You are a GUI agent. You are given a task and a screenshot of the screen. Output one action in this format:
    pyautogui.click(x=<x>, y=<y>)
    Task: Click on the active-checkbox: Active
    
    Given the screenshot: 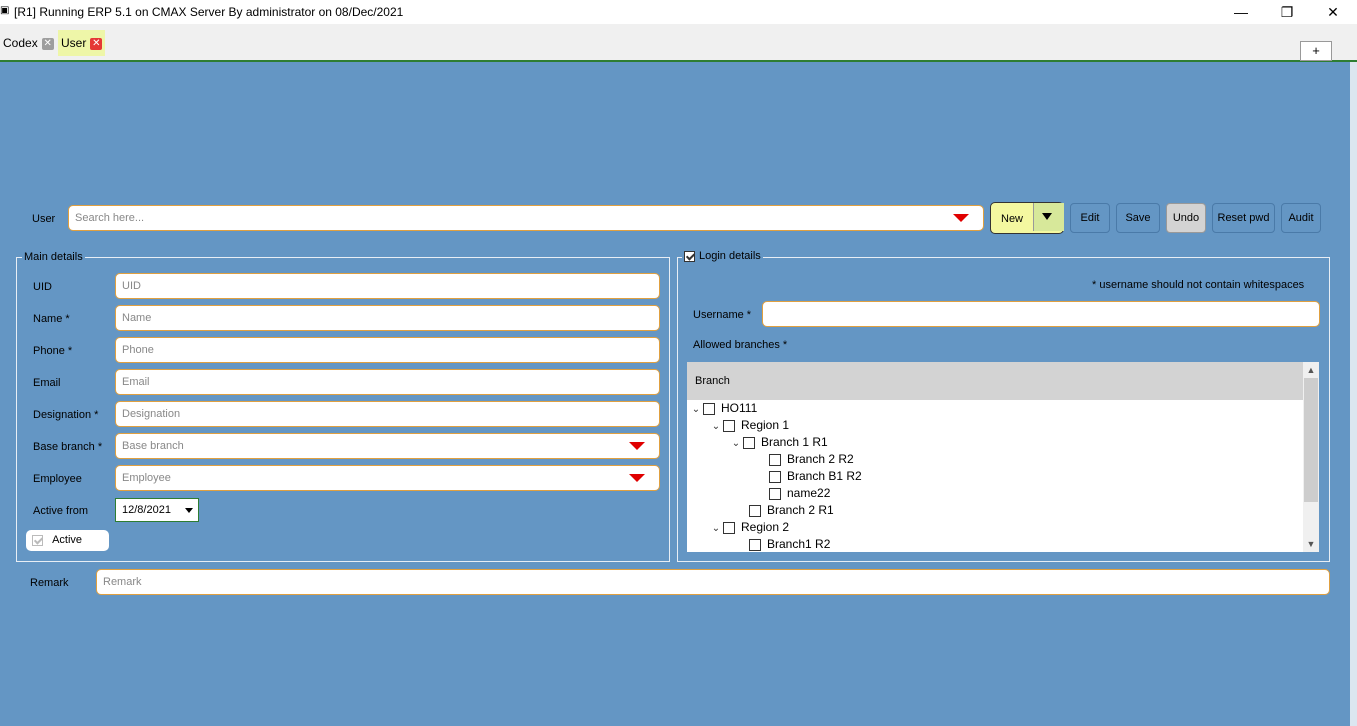 What is the action you would take?
    pyautogui.click(x=67, y=540)
    